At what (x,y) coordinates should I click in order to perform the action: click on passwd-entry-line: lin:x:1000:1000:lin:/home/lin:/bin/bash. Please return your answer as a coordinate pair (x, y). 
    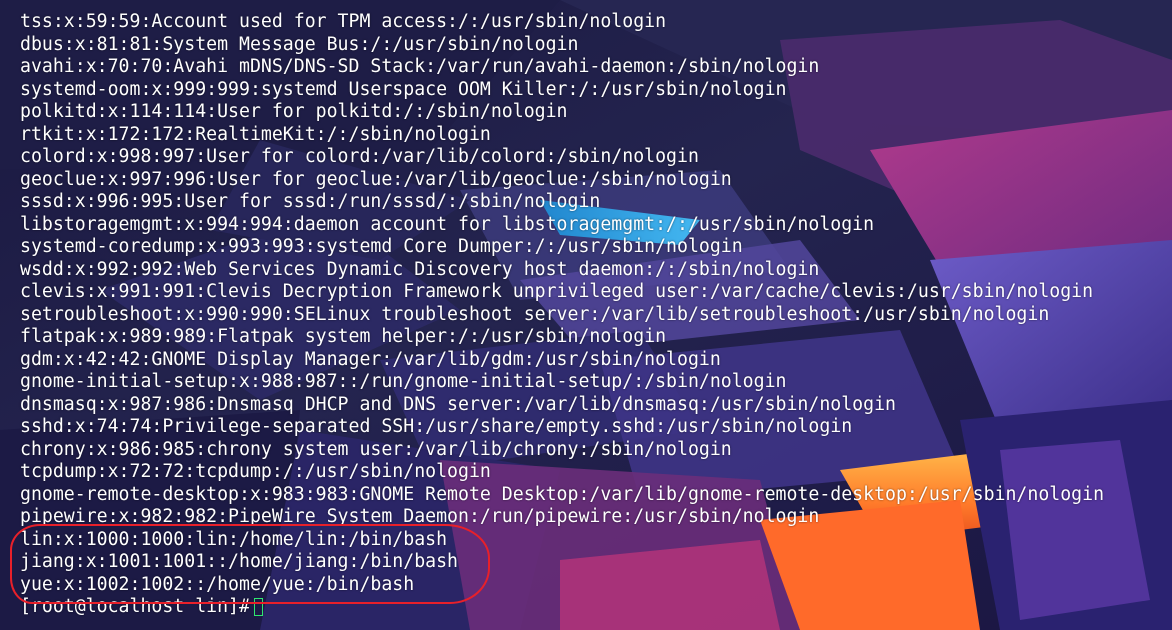
    Looking at the image, I should click on (234, 539).